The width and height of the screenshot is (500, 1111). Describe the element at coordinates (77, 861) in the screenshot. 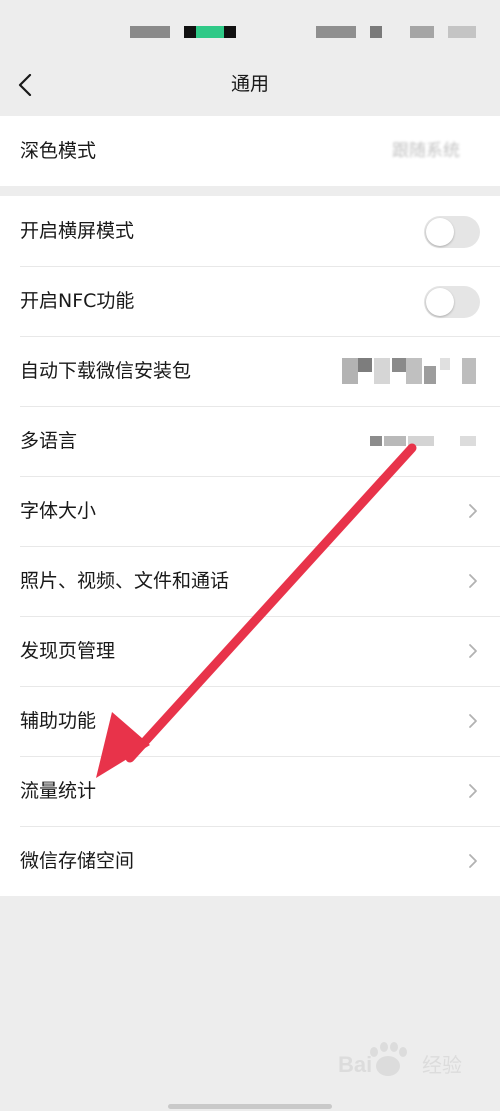

I see `row-label: 微信存储空间` at that location.